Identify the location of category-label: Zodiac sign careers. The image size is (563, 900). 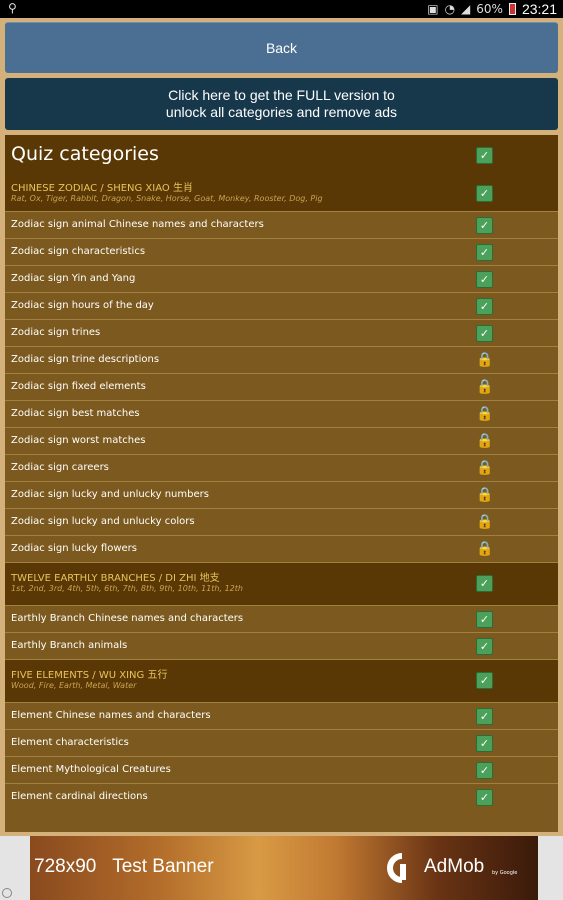
(60, 467).